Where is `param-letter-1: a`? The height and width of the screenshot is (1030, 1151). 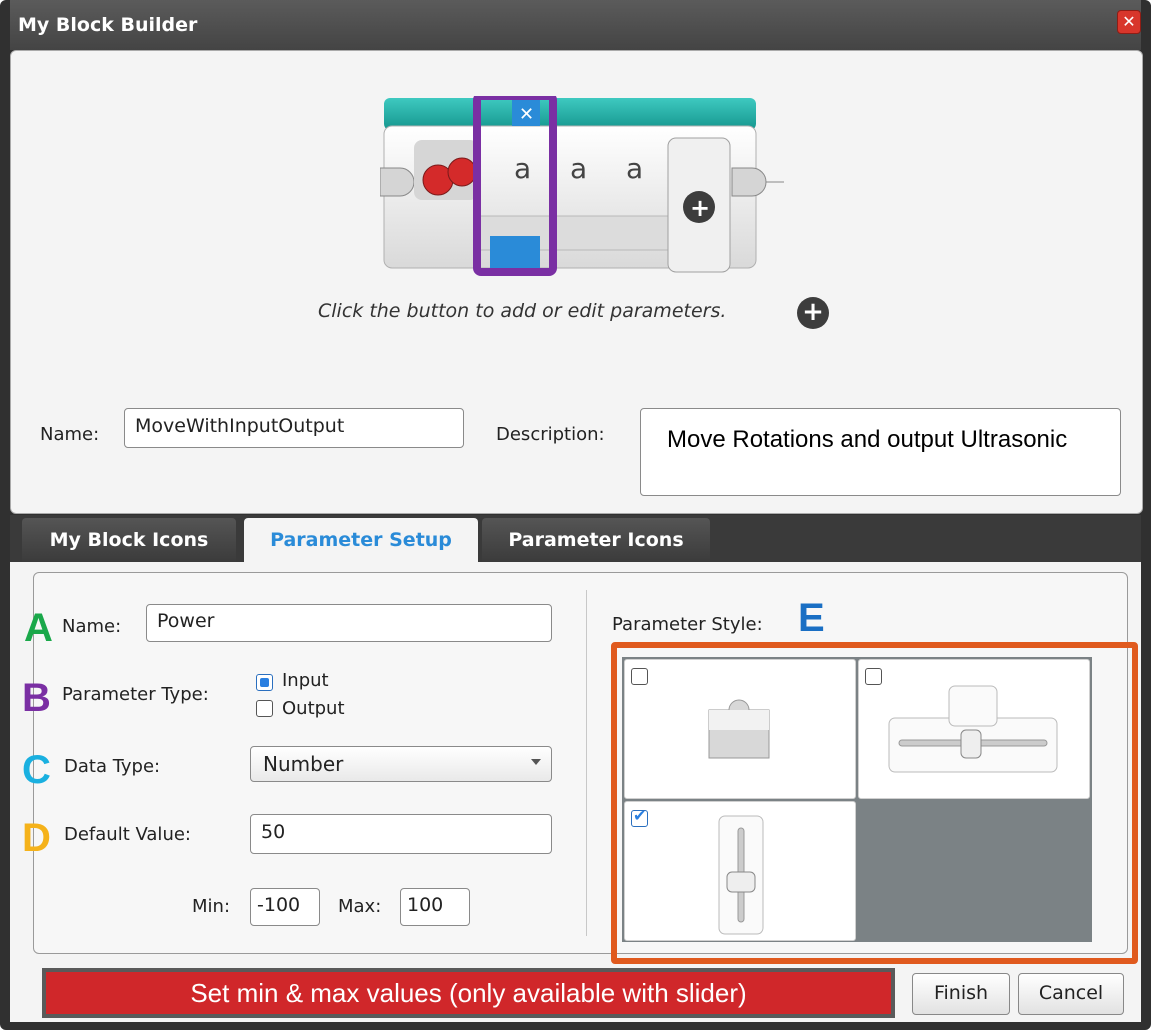 param-letter-1: a is located at coordinates (522, 168).